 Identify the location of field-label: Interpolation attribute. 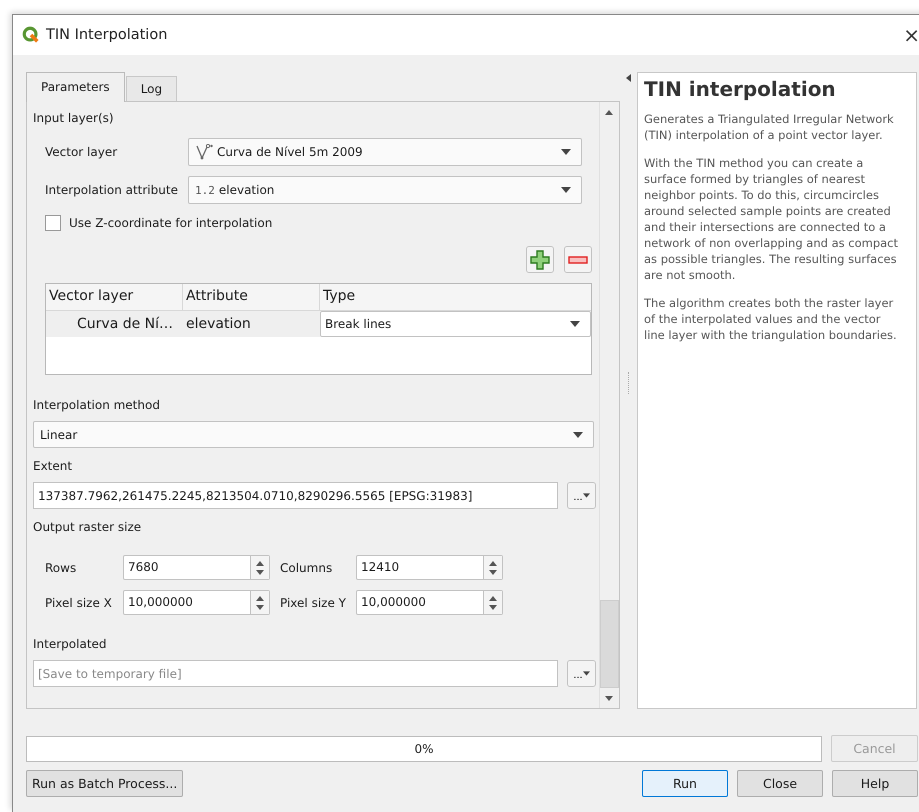
(112, 190).